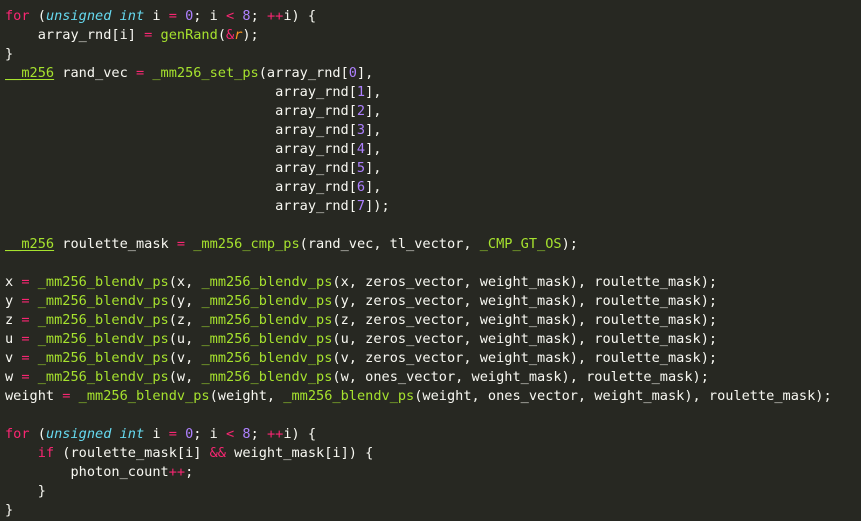  What do you see at coordinates (185, 358) in the screenshot?
I see `code-token: (v,` at bounding box center [185, 358].